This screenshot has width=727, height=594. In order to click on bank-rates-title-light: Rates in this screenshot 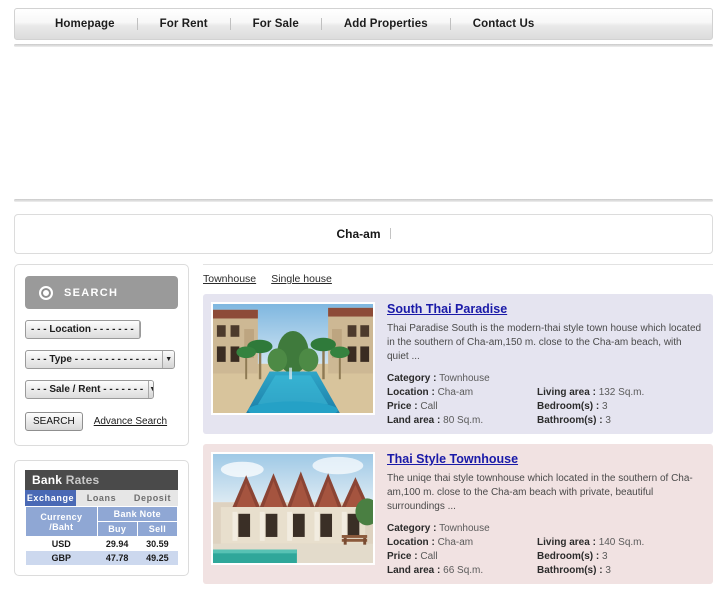, I will do `click(82, 480)`.